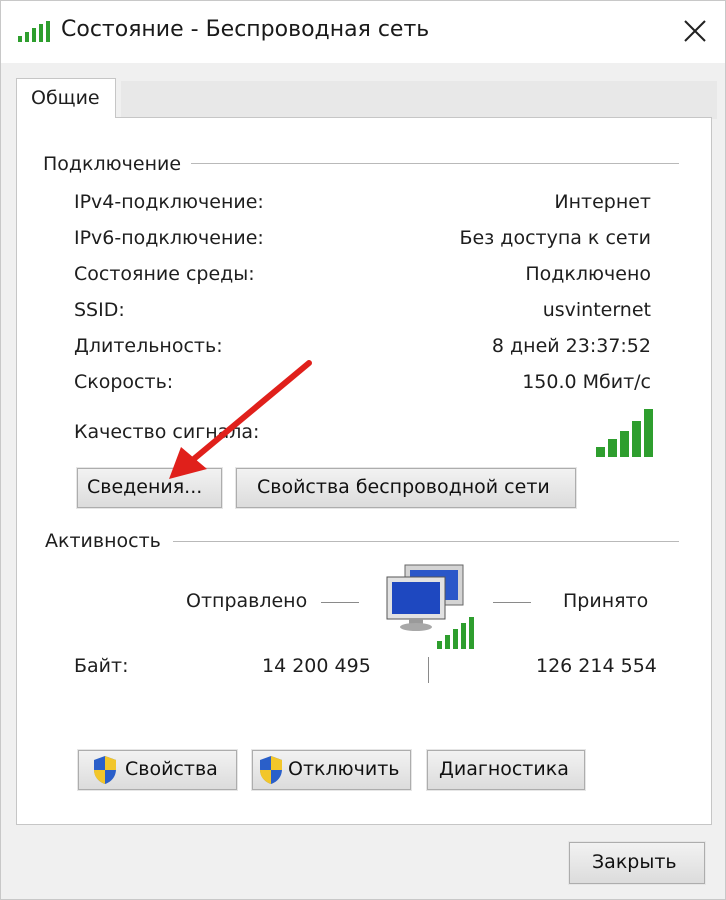  Describe the element at coordinates (602, 202) in the screenshot. I see `ipv4-value: Интернет` at that location.